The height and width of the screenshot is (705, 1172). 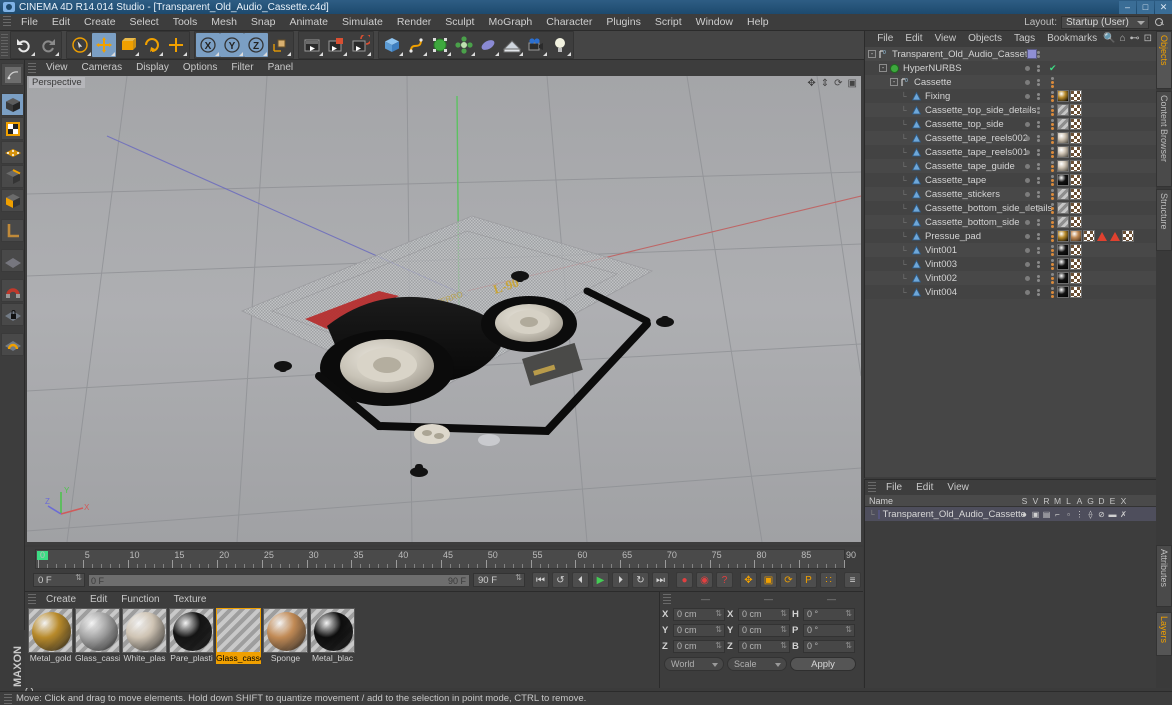 What do you see at coordinates (1035, 514) in the screenshot?
I see `layer-toggle: ▣` at bounding box center [1035, 514].